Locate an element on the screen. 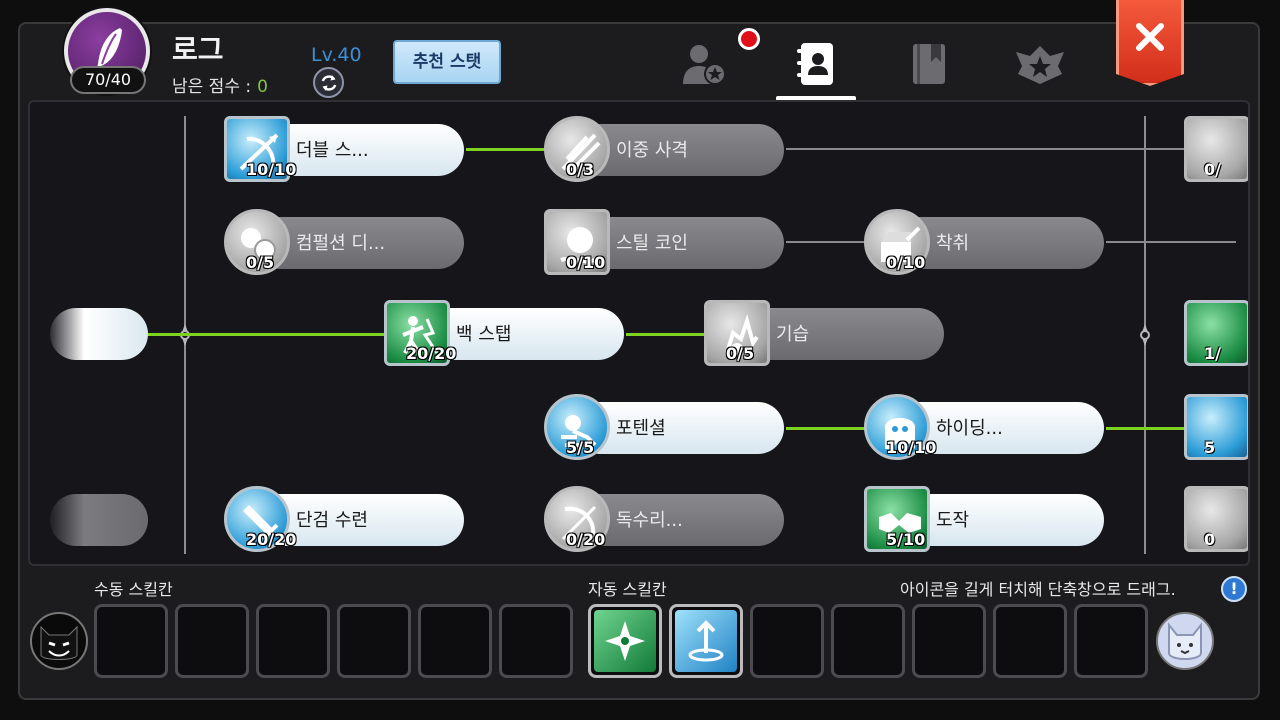 This screenshot has width=1280, height=720. skill-node-dual-shot: 이중 사격 0/3 is located at coordinates (665, 149).